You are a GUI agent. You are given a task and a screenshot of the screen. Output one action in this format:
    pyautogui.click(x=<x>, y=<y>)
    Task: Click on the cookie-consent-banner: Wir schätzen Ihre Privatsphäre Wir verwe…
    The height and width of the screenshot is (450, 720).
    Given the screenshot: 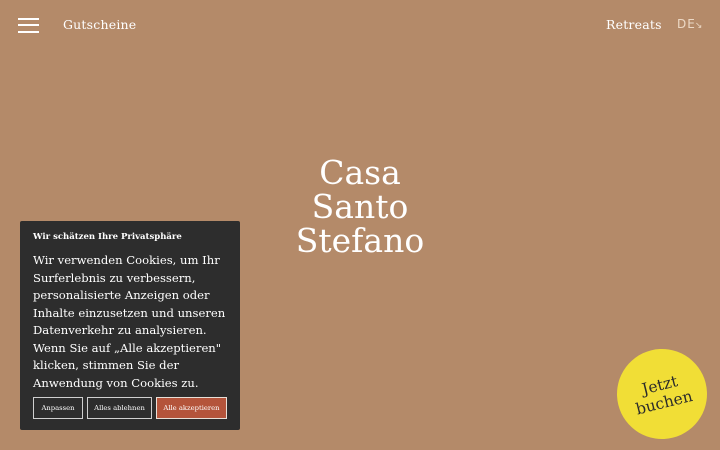 What is the action you would take?
    pyautogui.click(x=130, y=325)
    